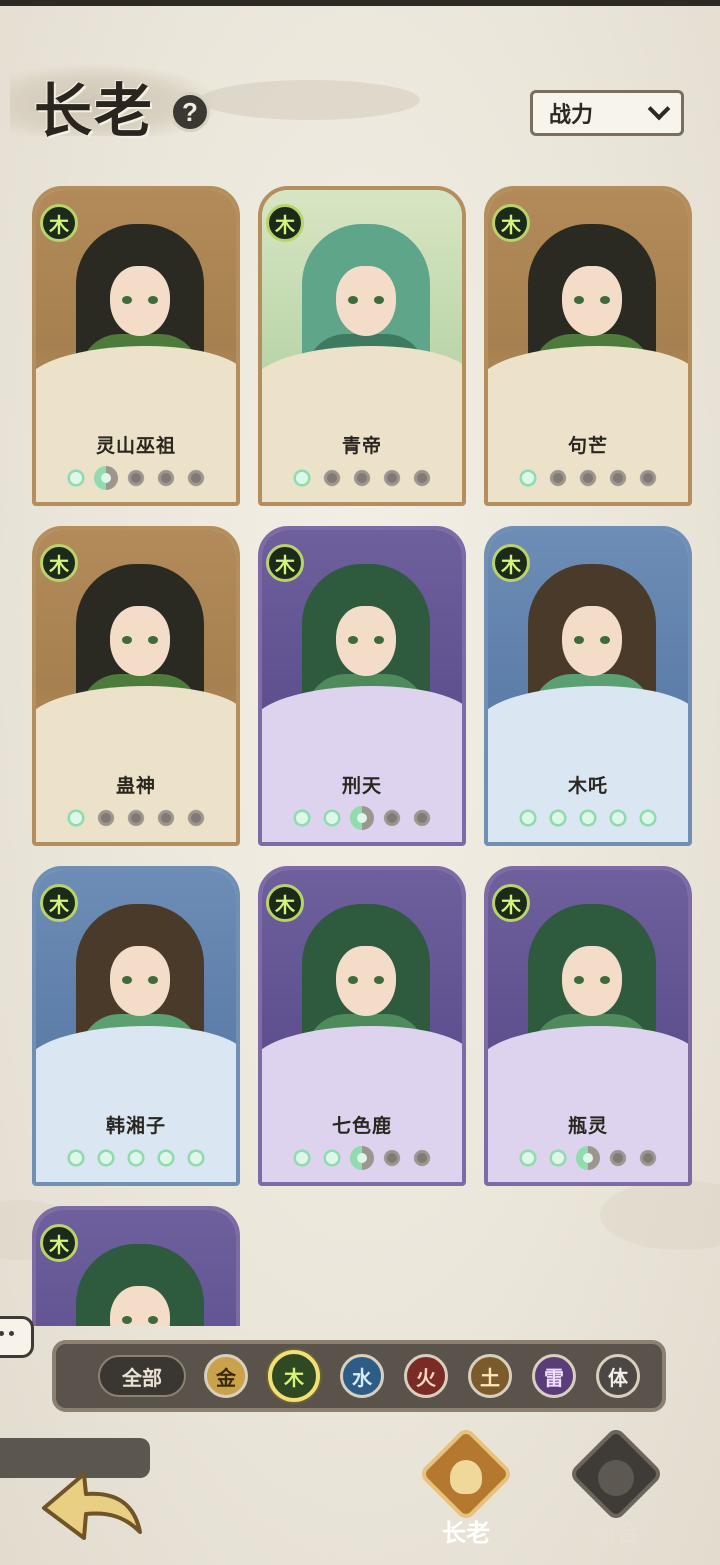 This screenshot has height=1565, width=720. What do you see at coordinates (588, 686) in the screenshot?
I see `character-card: 木木吒` at bounding box center [588, 686].